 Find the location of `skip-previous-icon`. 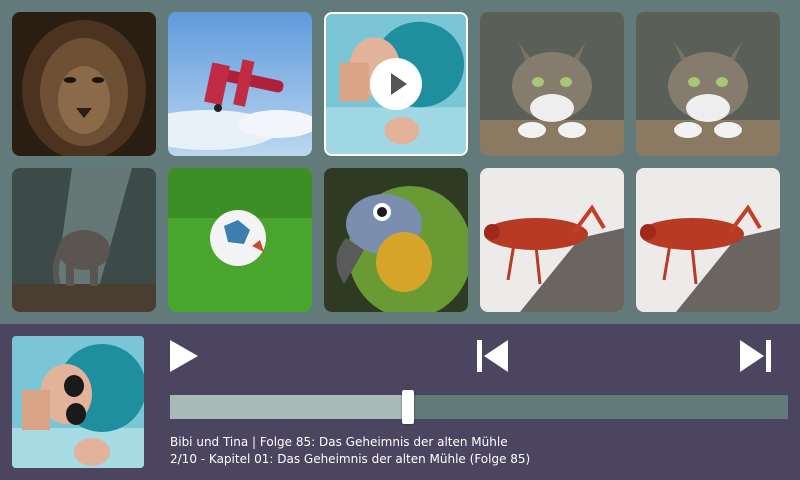

skip-previous-icon is located at coordinates (492, 356).